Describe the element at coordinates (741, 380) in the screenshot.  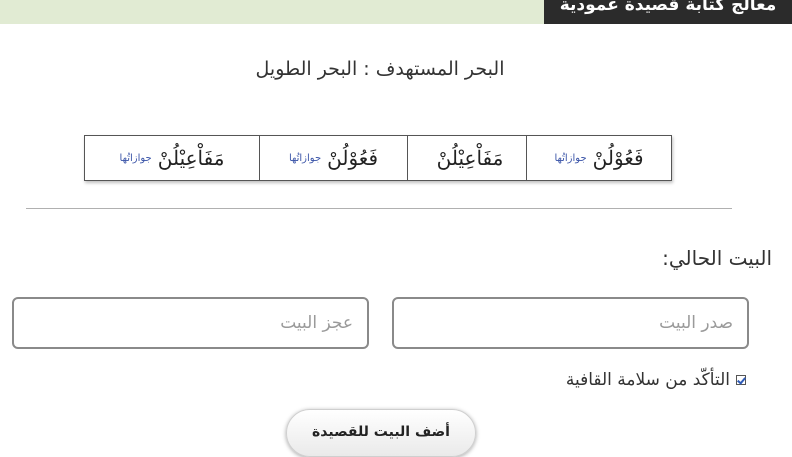
I see `rhyme-checkbox` at that location.